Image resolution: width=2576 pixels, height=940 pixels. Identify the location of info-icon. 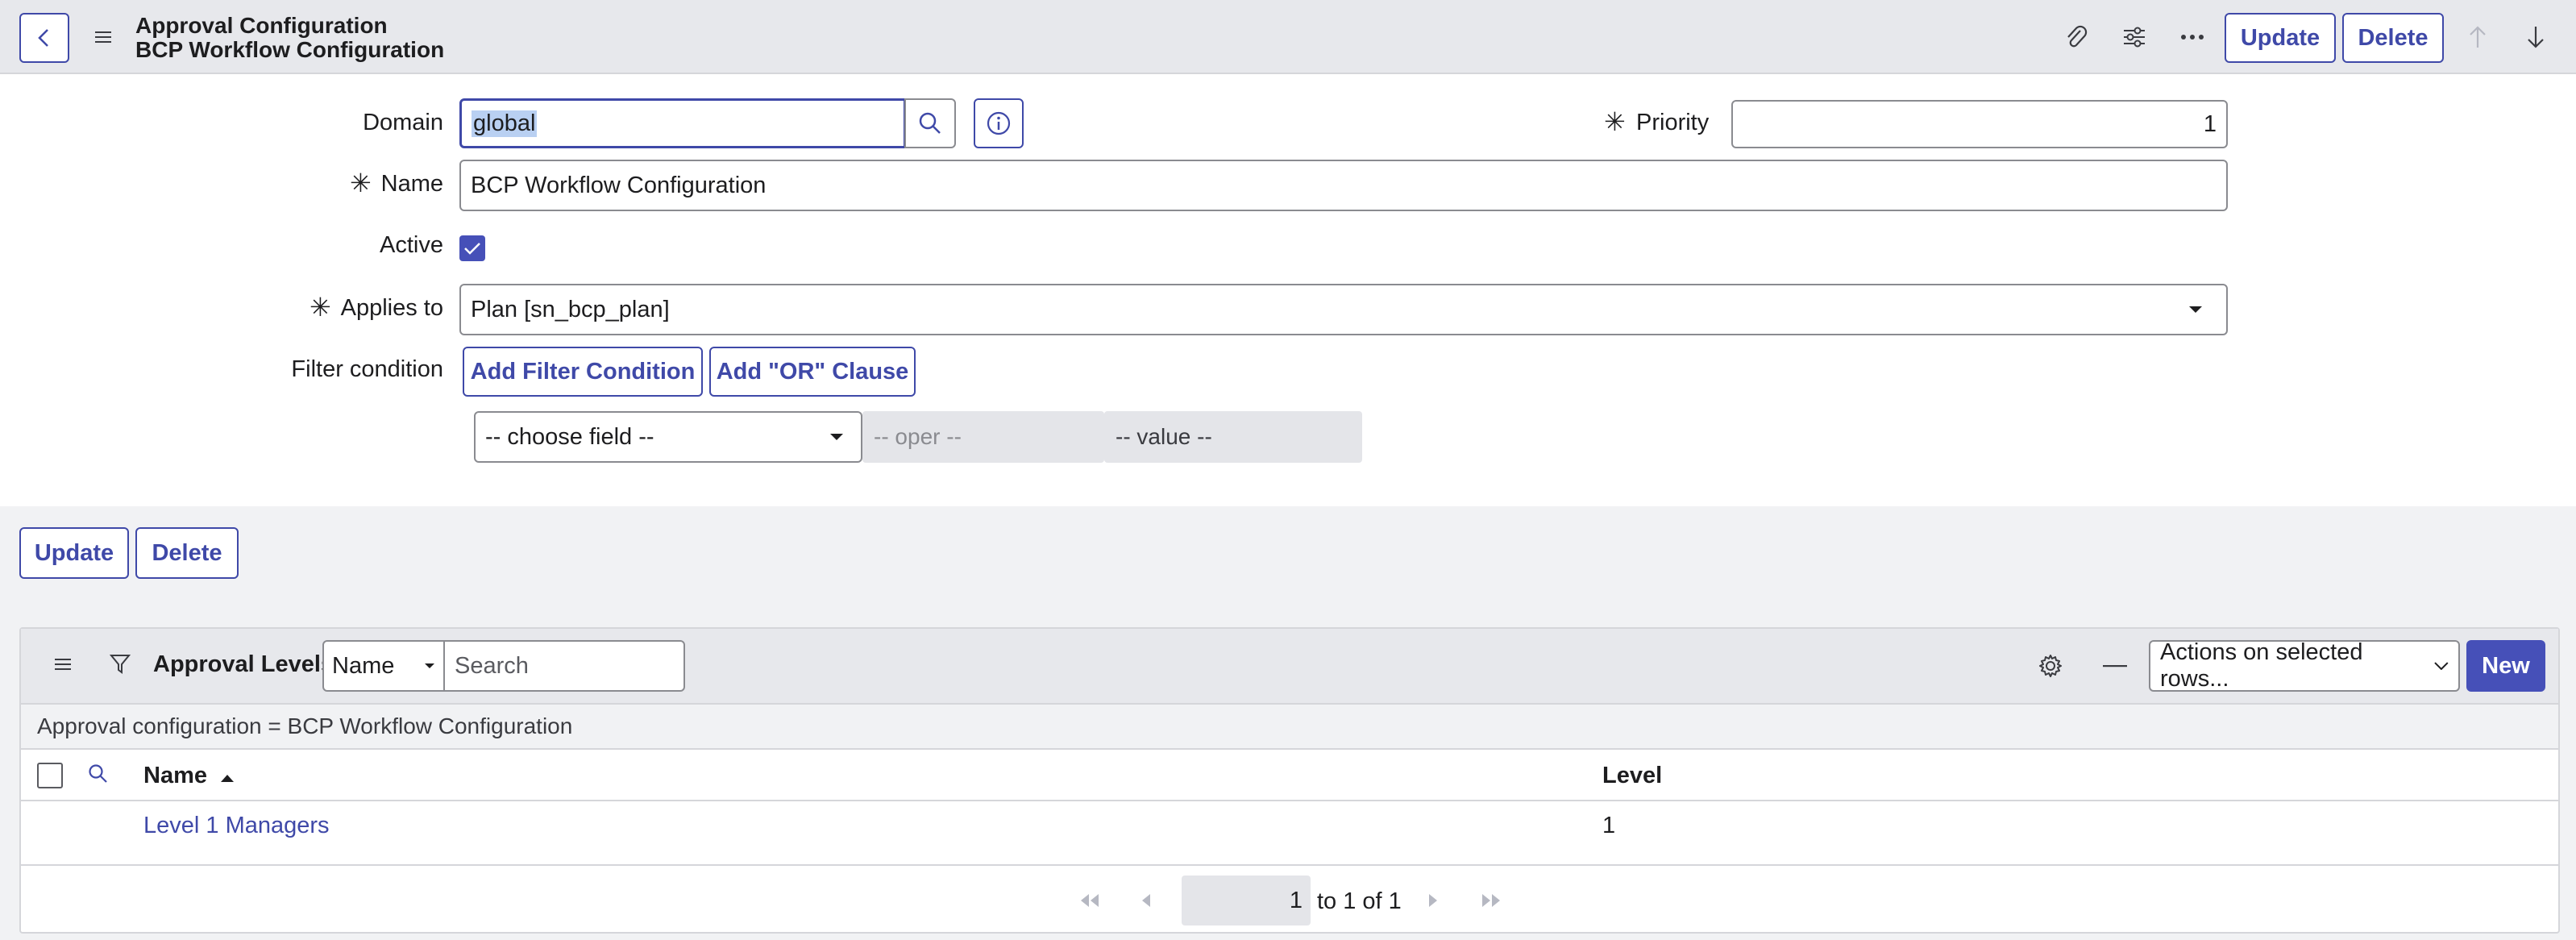
(999, 123).